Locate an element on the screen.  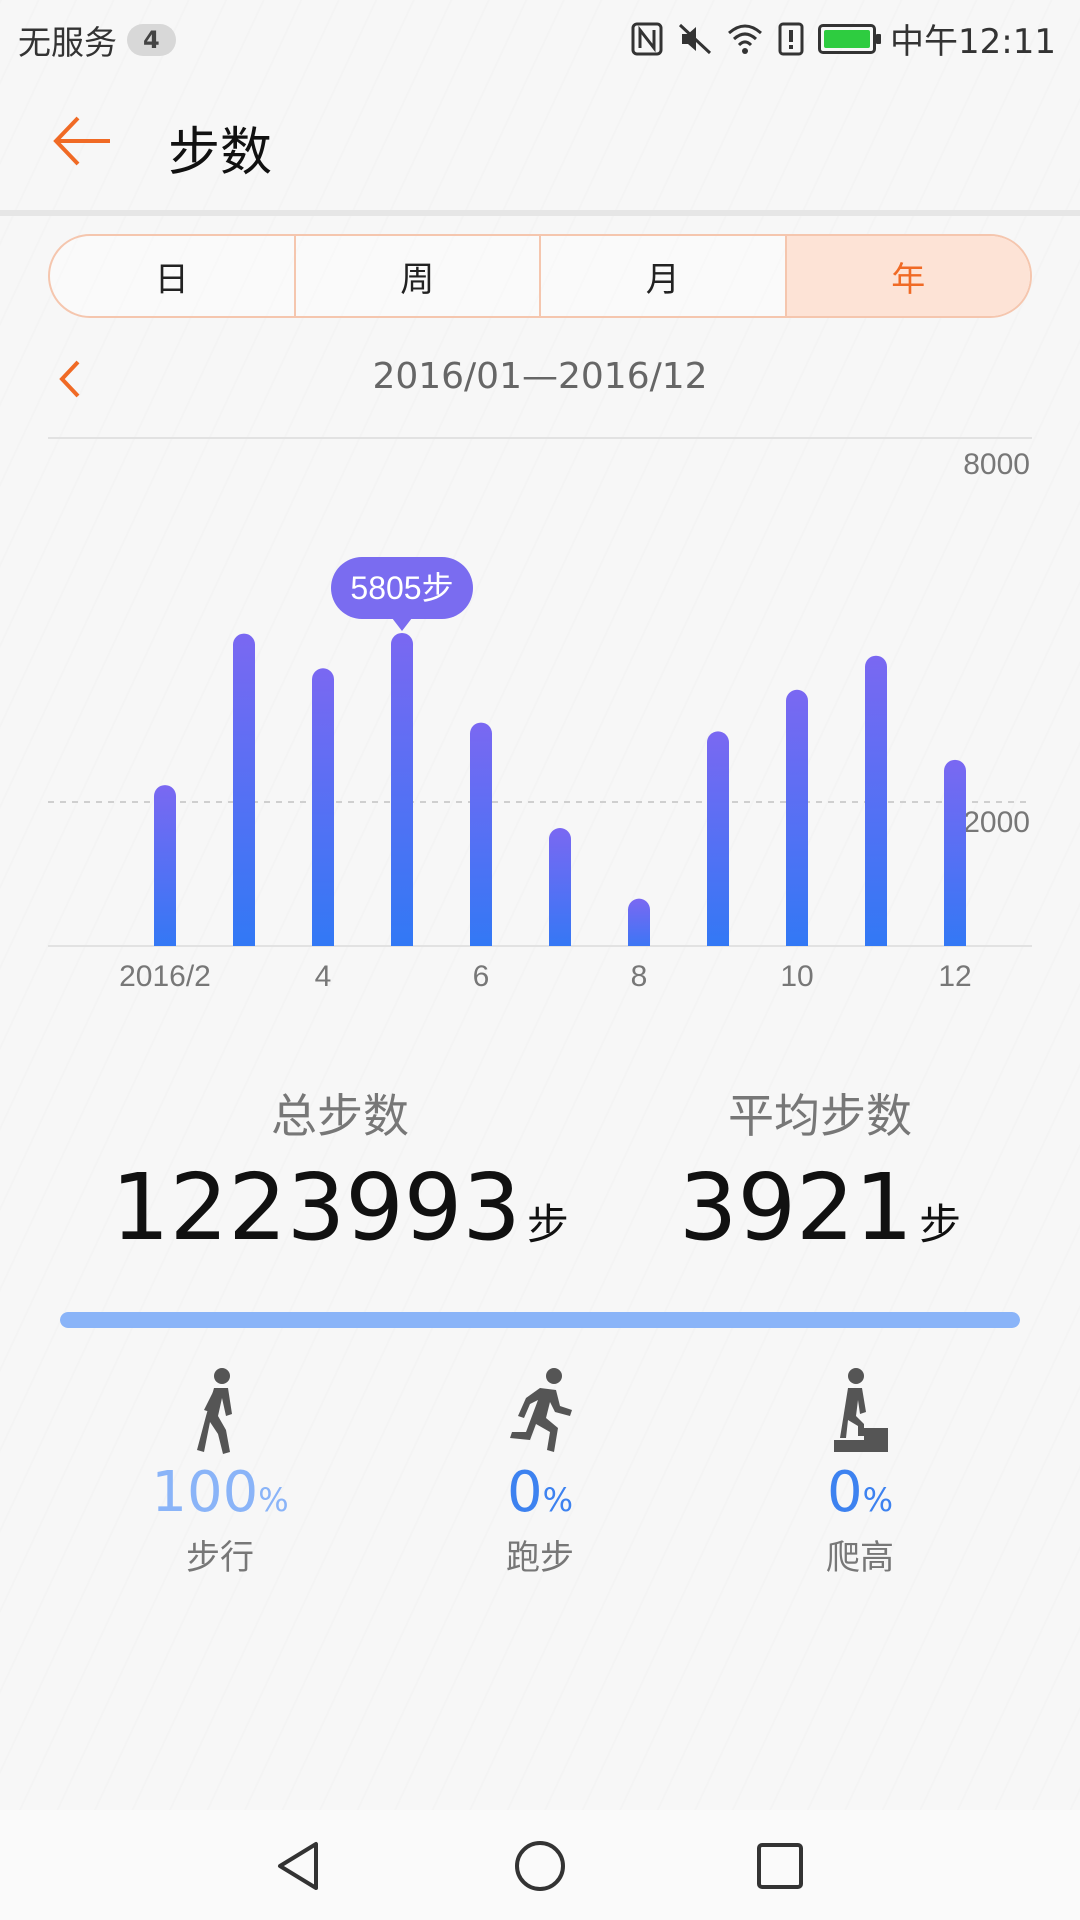
x-tick-label: 8 is located at coordinates (639, 976).